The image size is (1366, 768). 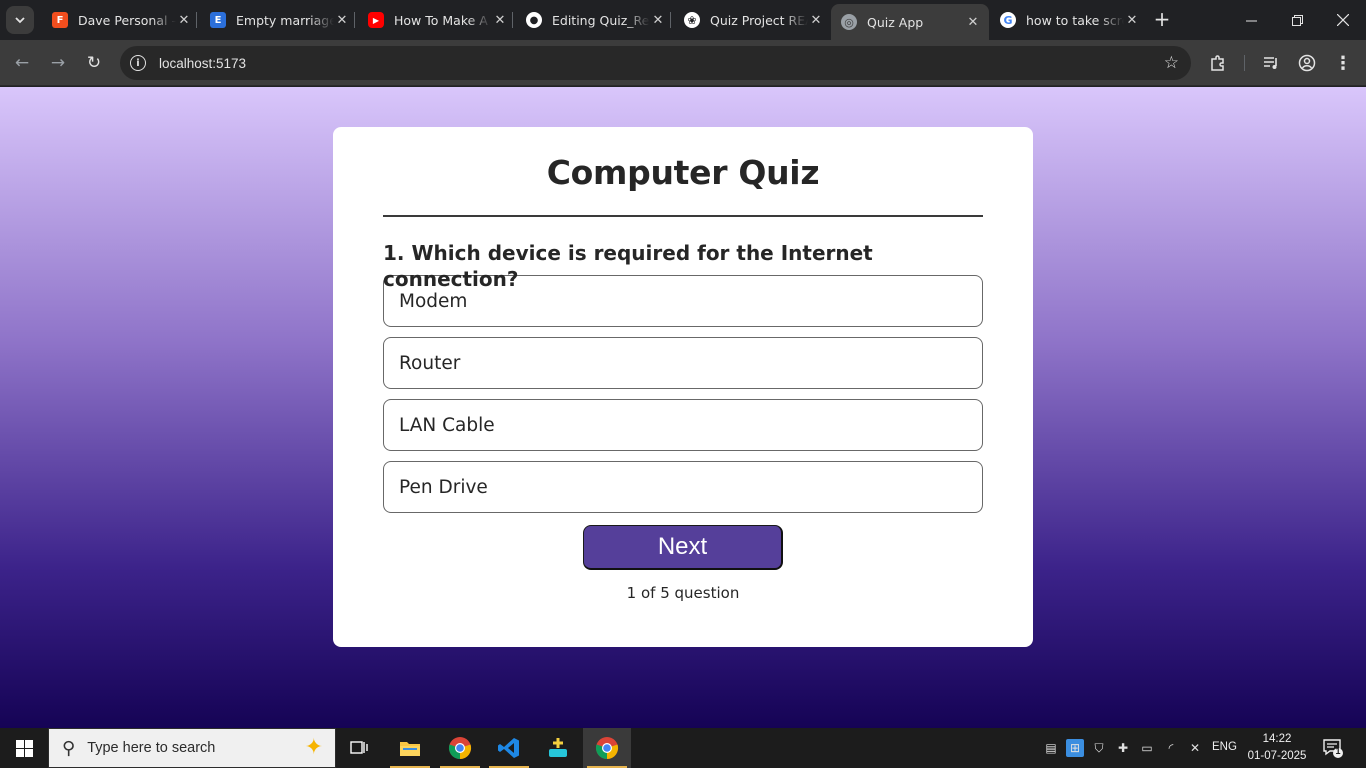 What do you see at coordinates (683, 593) in the screenshot?
I see `question-progress: 1 of 5 question` at bounding box center [683, 593].